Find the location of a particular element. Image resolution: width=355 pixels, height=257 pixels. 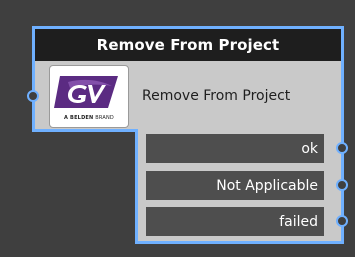

output-ok-label: ok is located at coordinates (309, 148).